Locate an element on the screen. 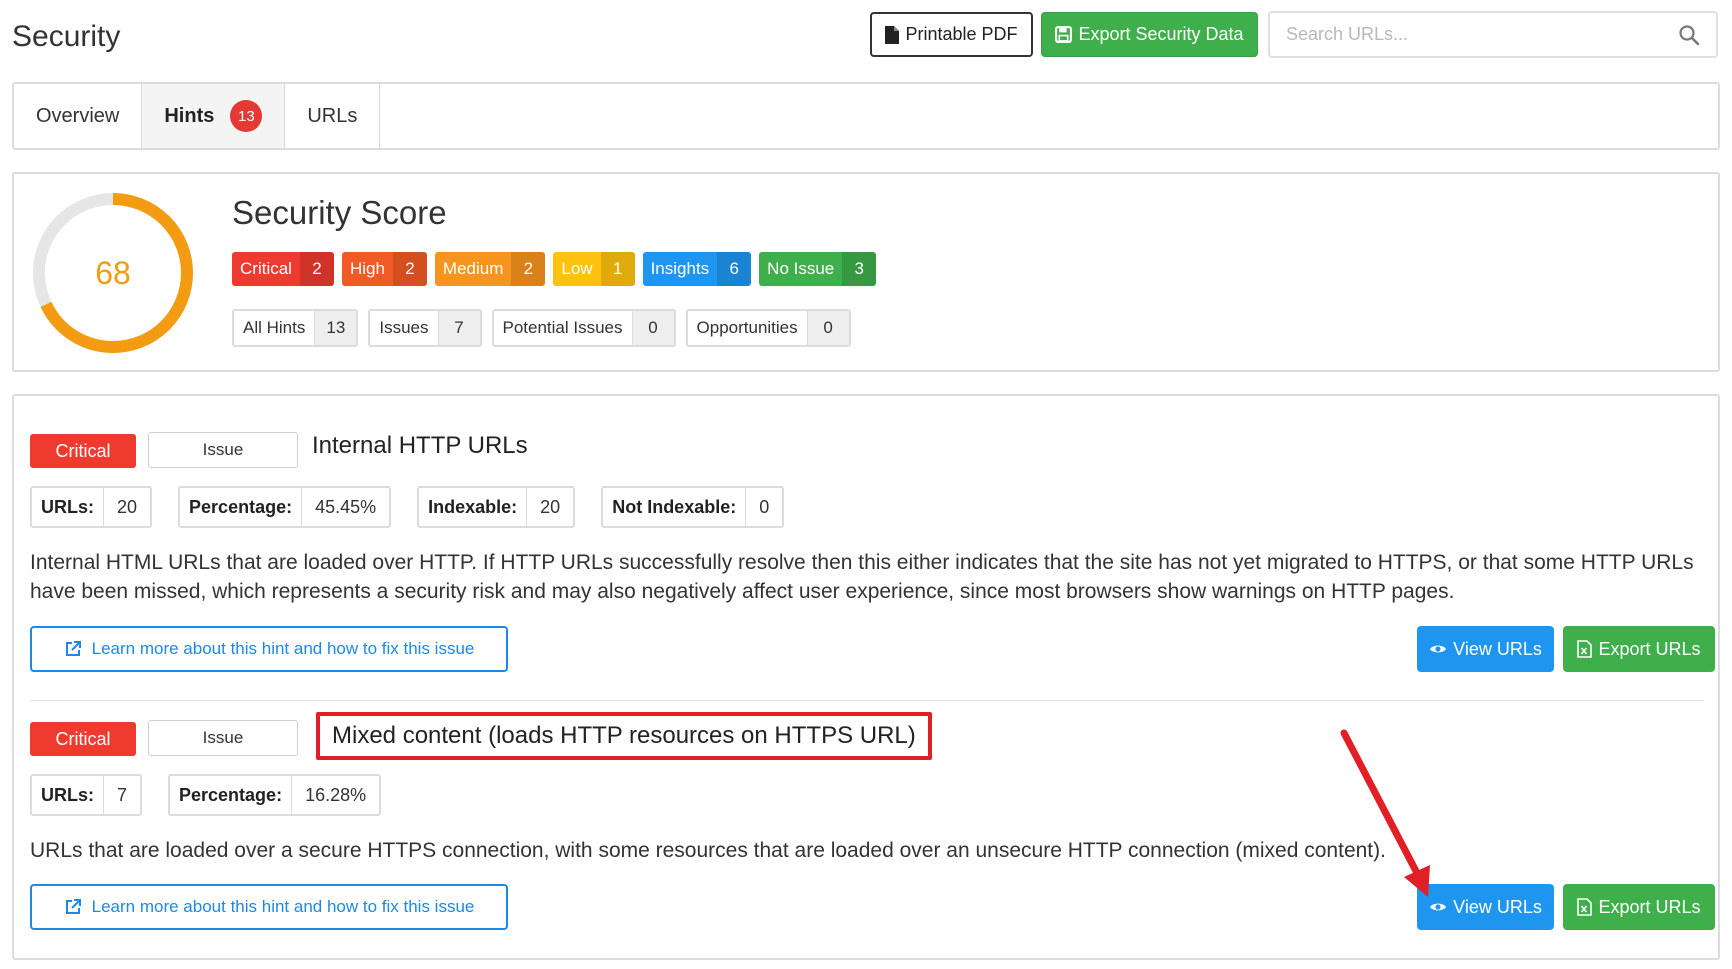 This screenshot has height=969, width=1732. filter-issues: Issues 7 is located at coordinates (425, 328).